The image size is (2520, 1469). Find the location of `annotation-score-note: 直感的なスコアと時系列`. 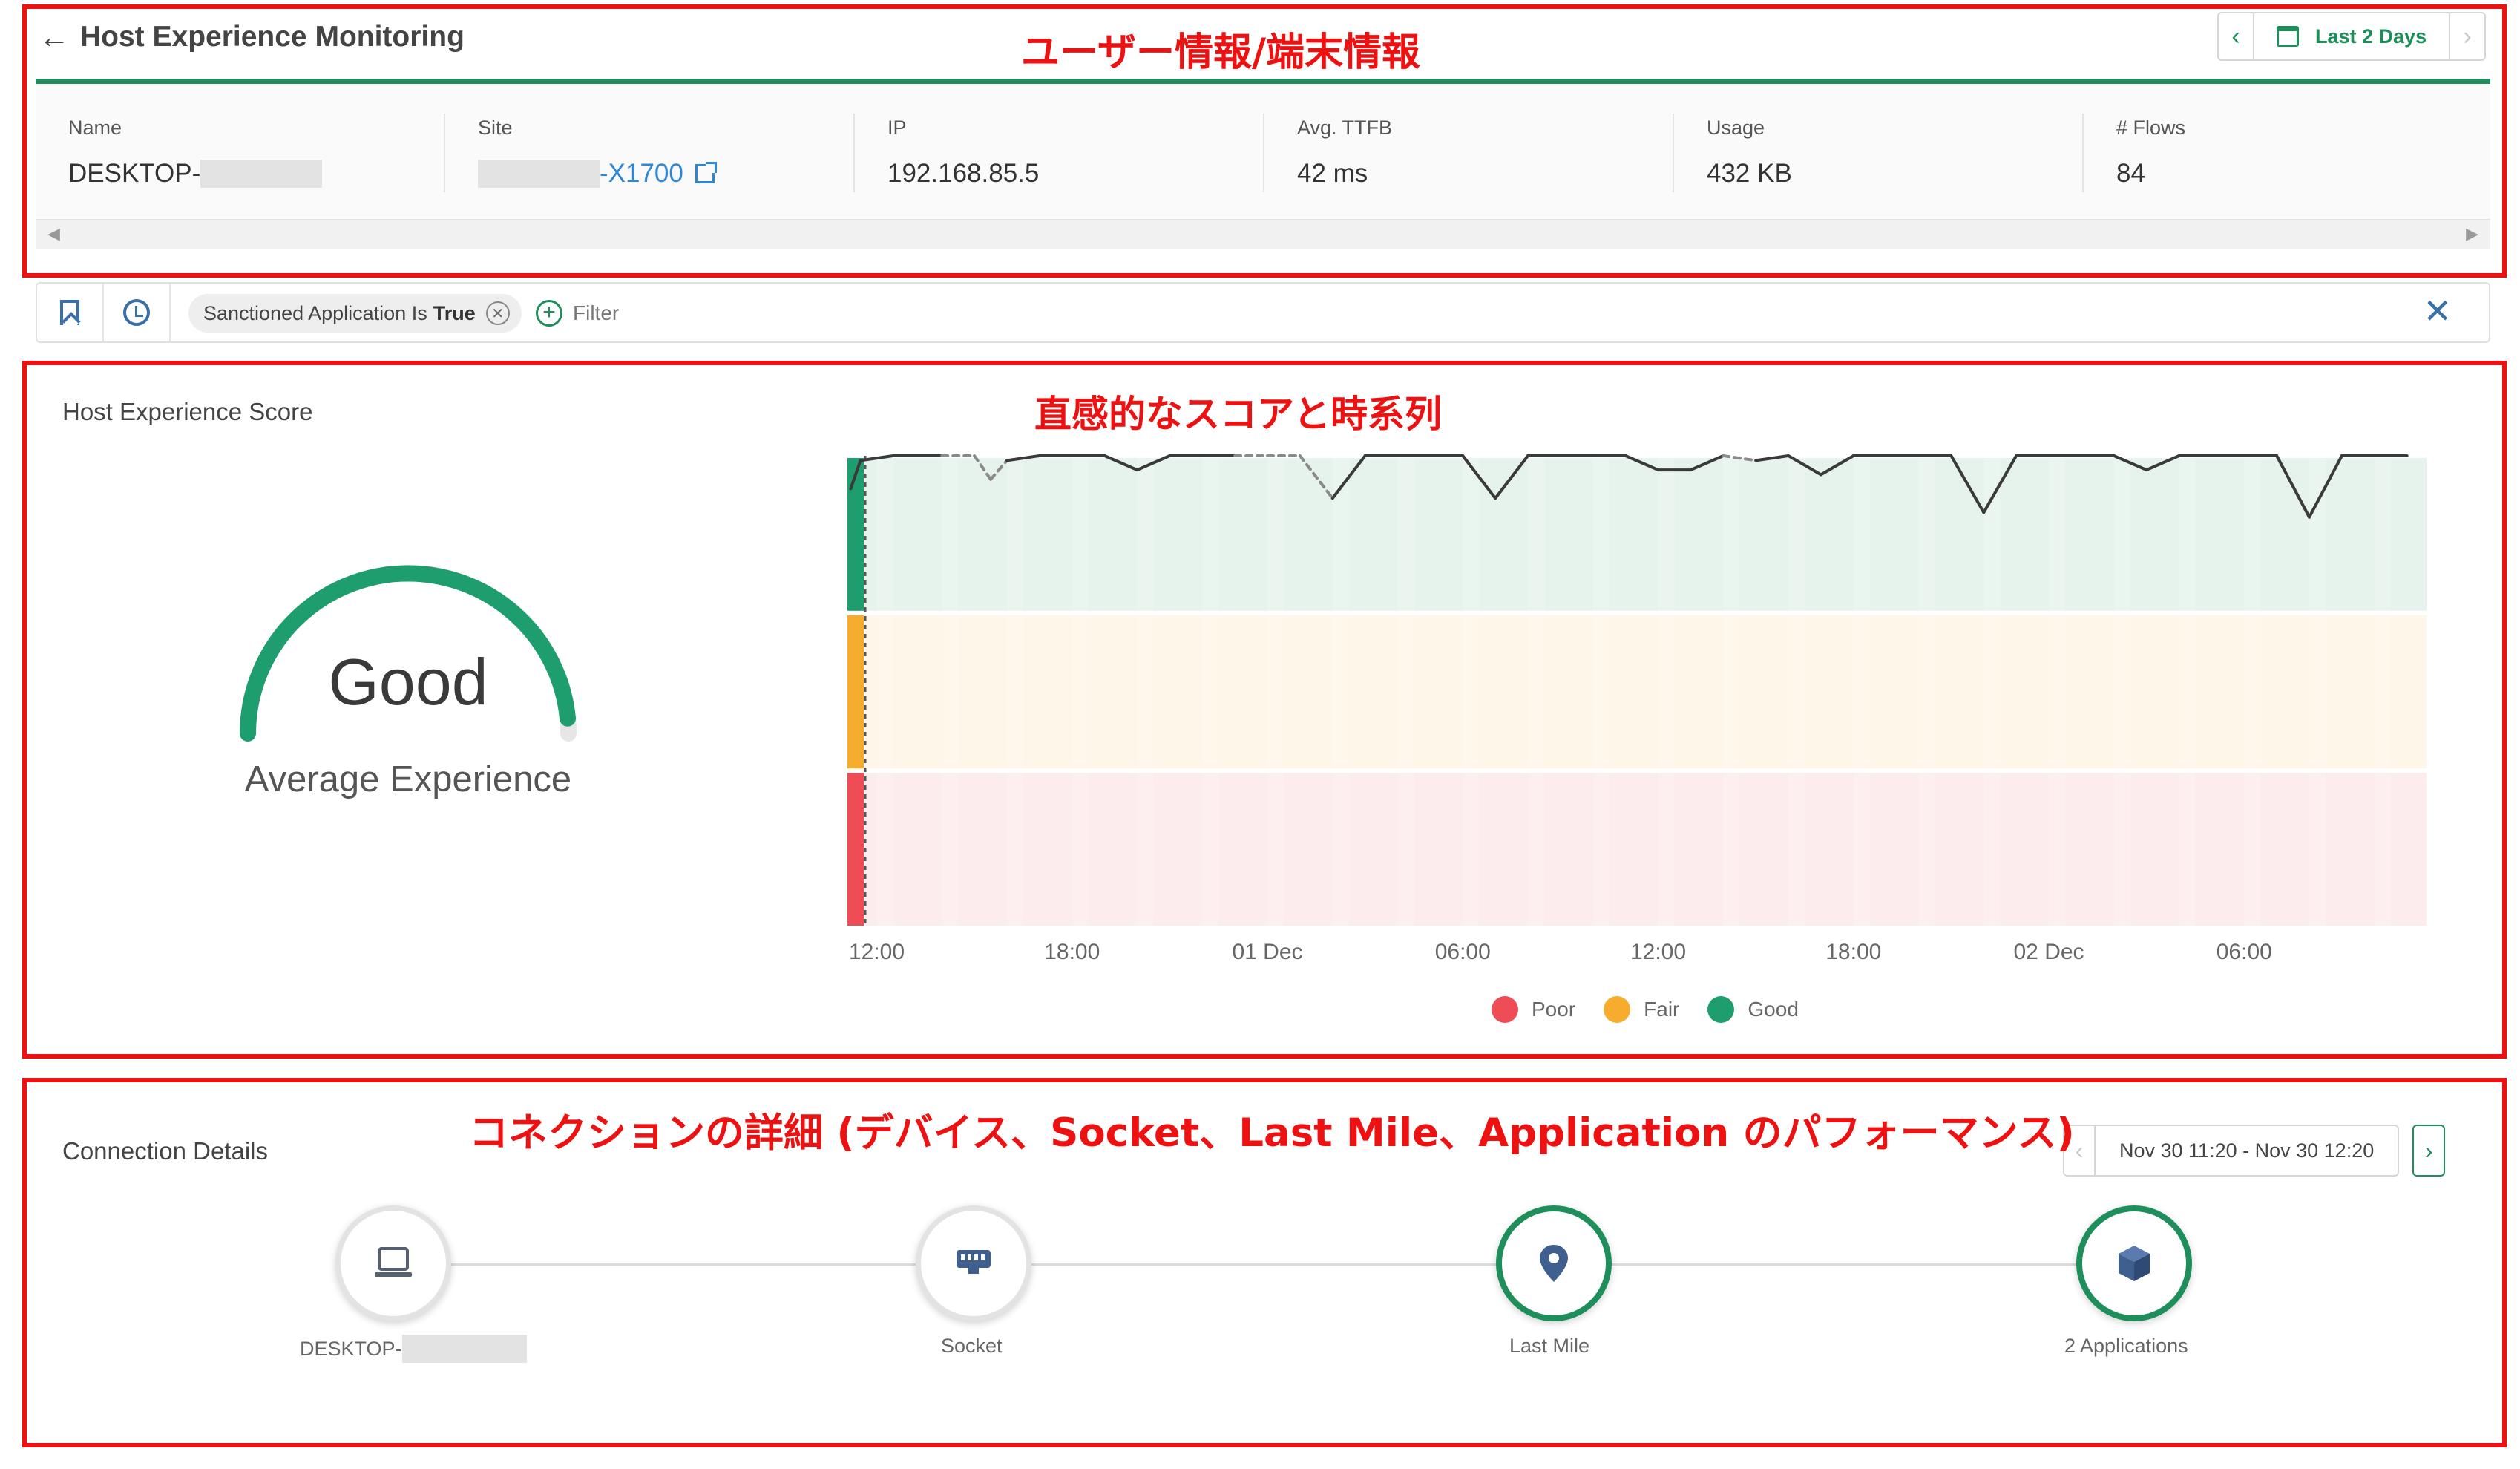

annotation-score-note: 直感的なスコアと時系列 is located at coordinates (1238, 414).